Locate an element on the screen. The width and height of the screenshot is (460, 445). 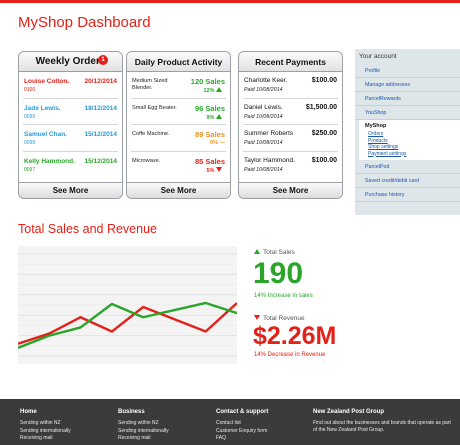
sidebar-item-manage-addresses: Manage addresses is located at coordinates (407, 85).